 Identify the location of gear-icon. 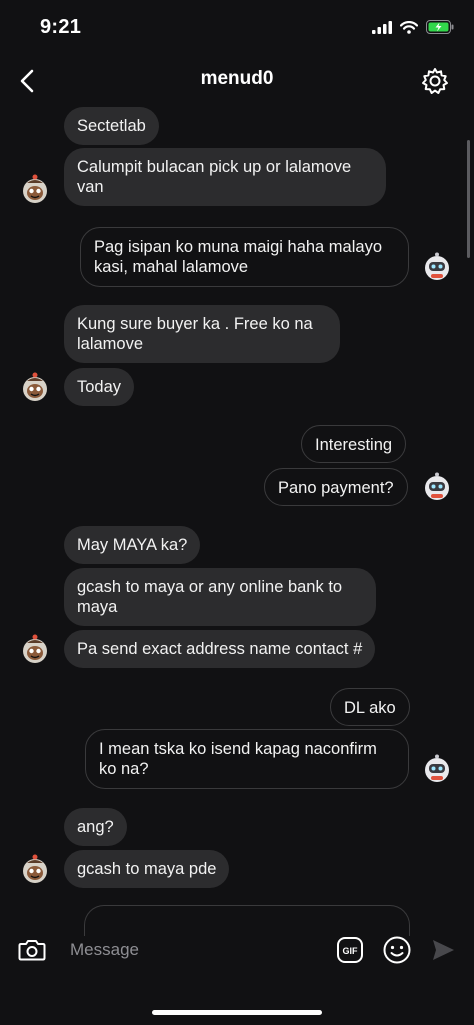
(435, 81).